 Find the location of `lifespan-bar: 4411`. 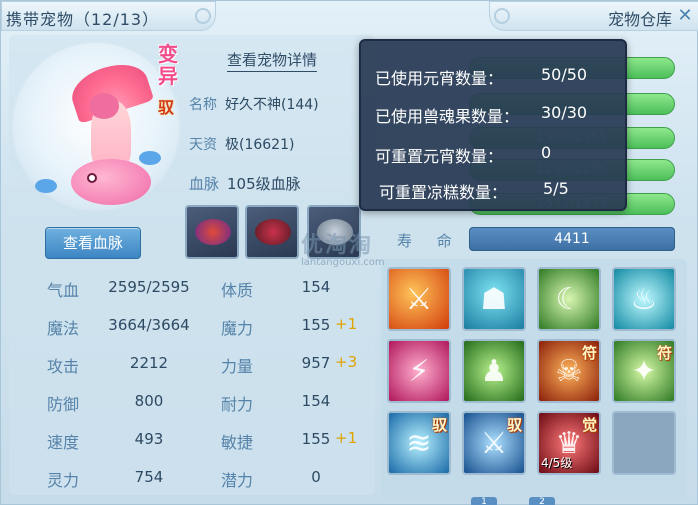

lifespan-bar: 4411 is located at coordinates (572, 239).